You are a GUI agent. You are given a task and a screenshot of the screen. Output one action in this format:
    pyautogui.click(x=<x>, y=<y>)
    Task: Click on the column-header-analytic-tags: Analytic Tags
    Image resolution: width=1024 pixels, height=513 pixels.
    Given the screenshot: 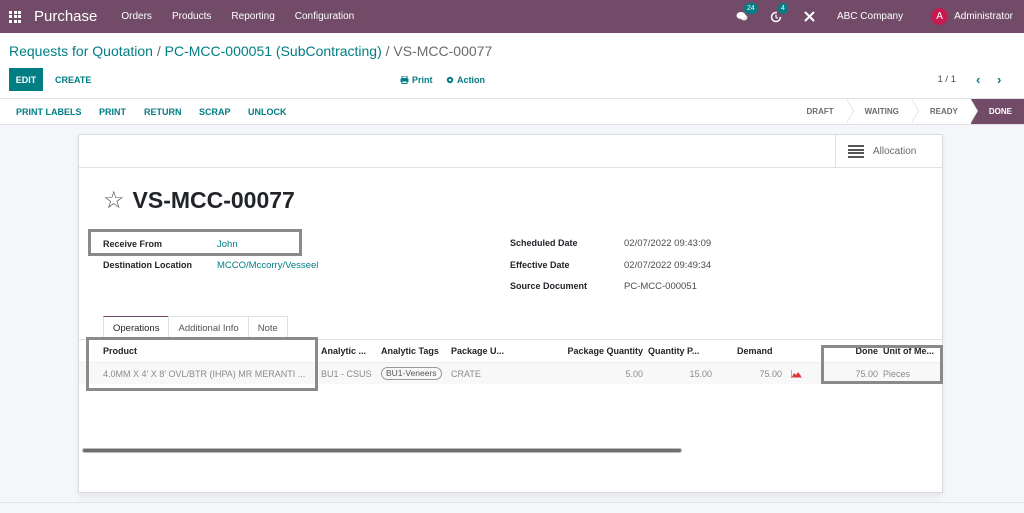 What is the action you would take?
    pyautogui.click(x=410, y=351)
    